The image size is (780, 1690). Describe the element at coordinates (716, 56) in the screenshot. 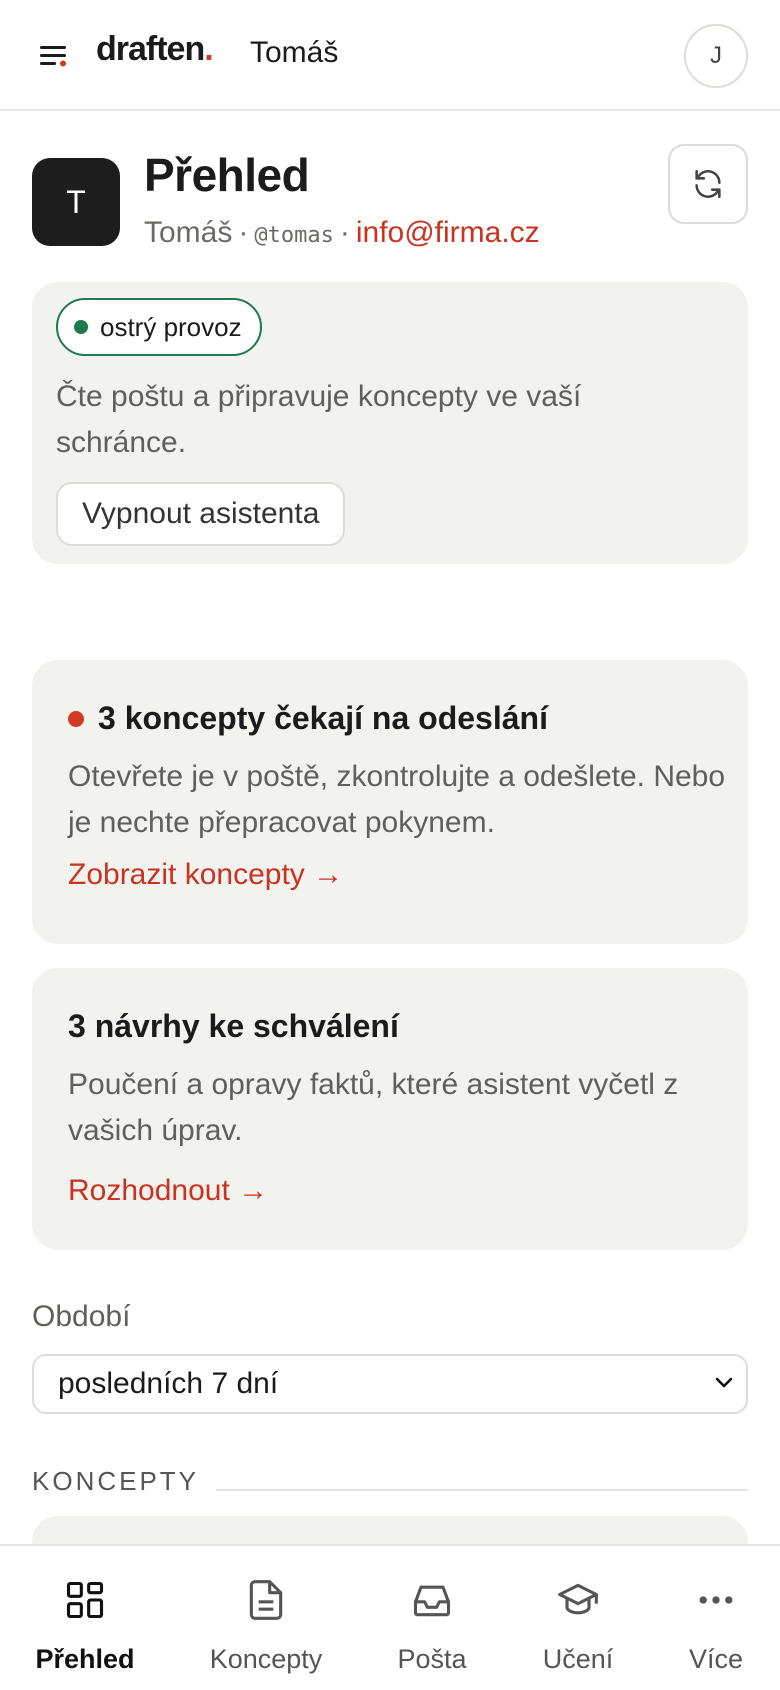

I see `account-avatar: J` at that location.